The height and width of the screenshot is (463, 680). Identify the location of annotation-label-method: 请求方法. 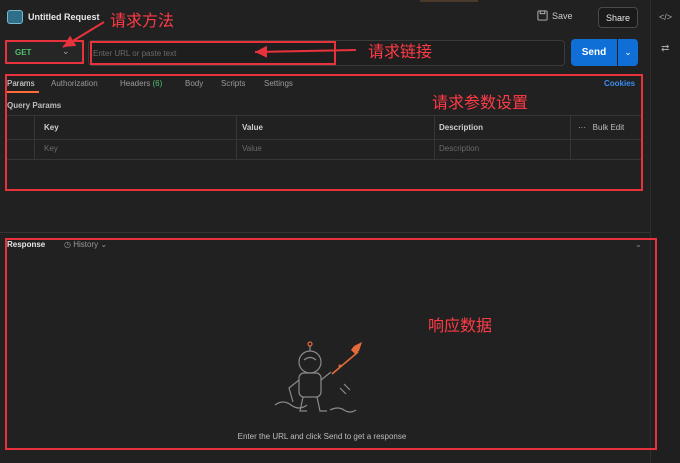
(142, 20).